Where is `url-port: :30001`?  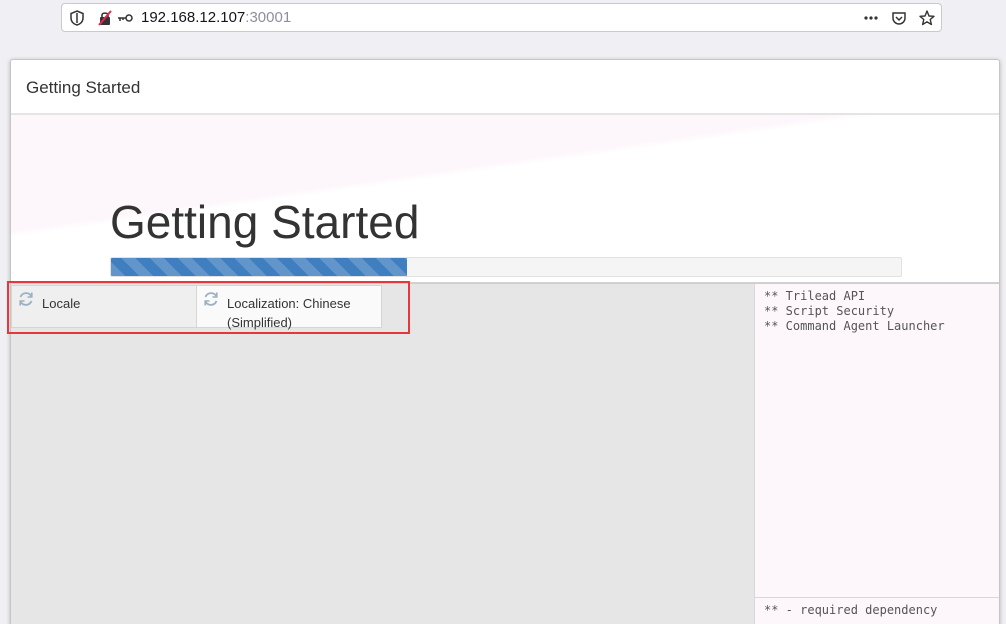 url-port: :30001 is located at coordinates (268, 17).